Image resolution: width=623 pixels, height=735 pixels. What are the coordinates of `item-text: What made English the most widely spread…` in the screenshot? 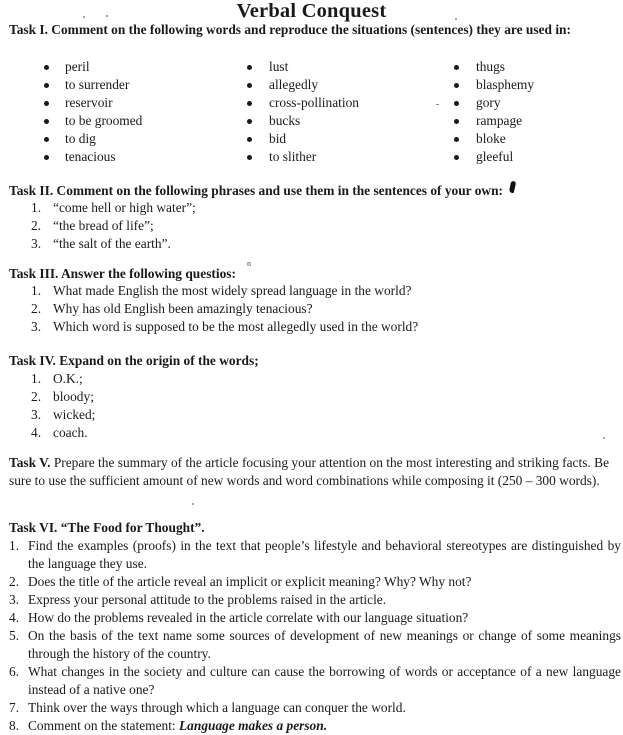 It's located at (232, 290).